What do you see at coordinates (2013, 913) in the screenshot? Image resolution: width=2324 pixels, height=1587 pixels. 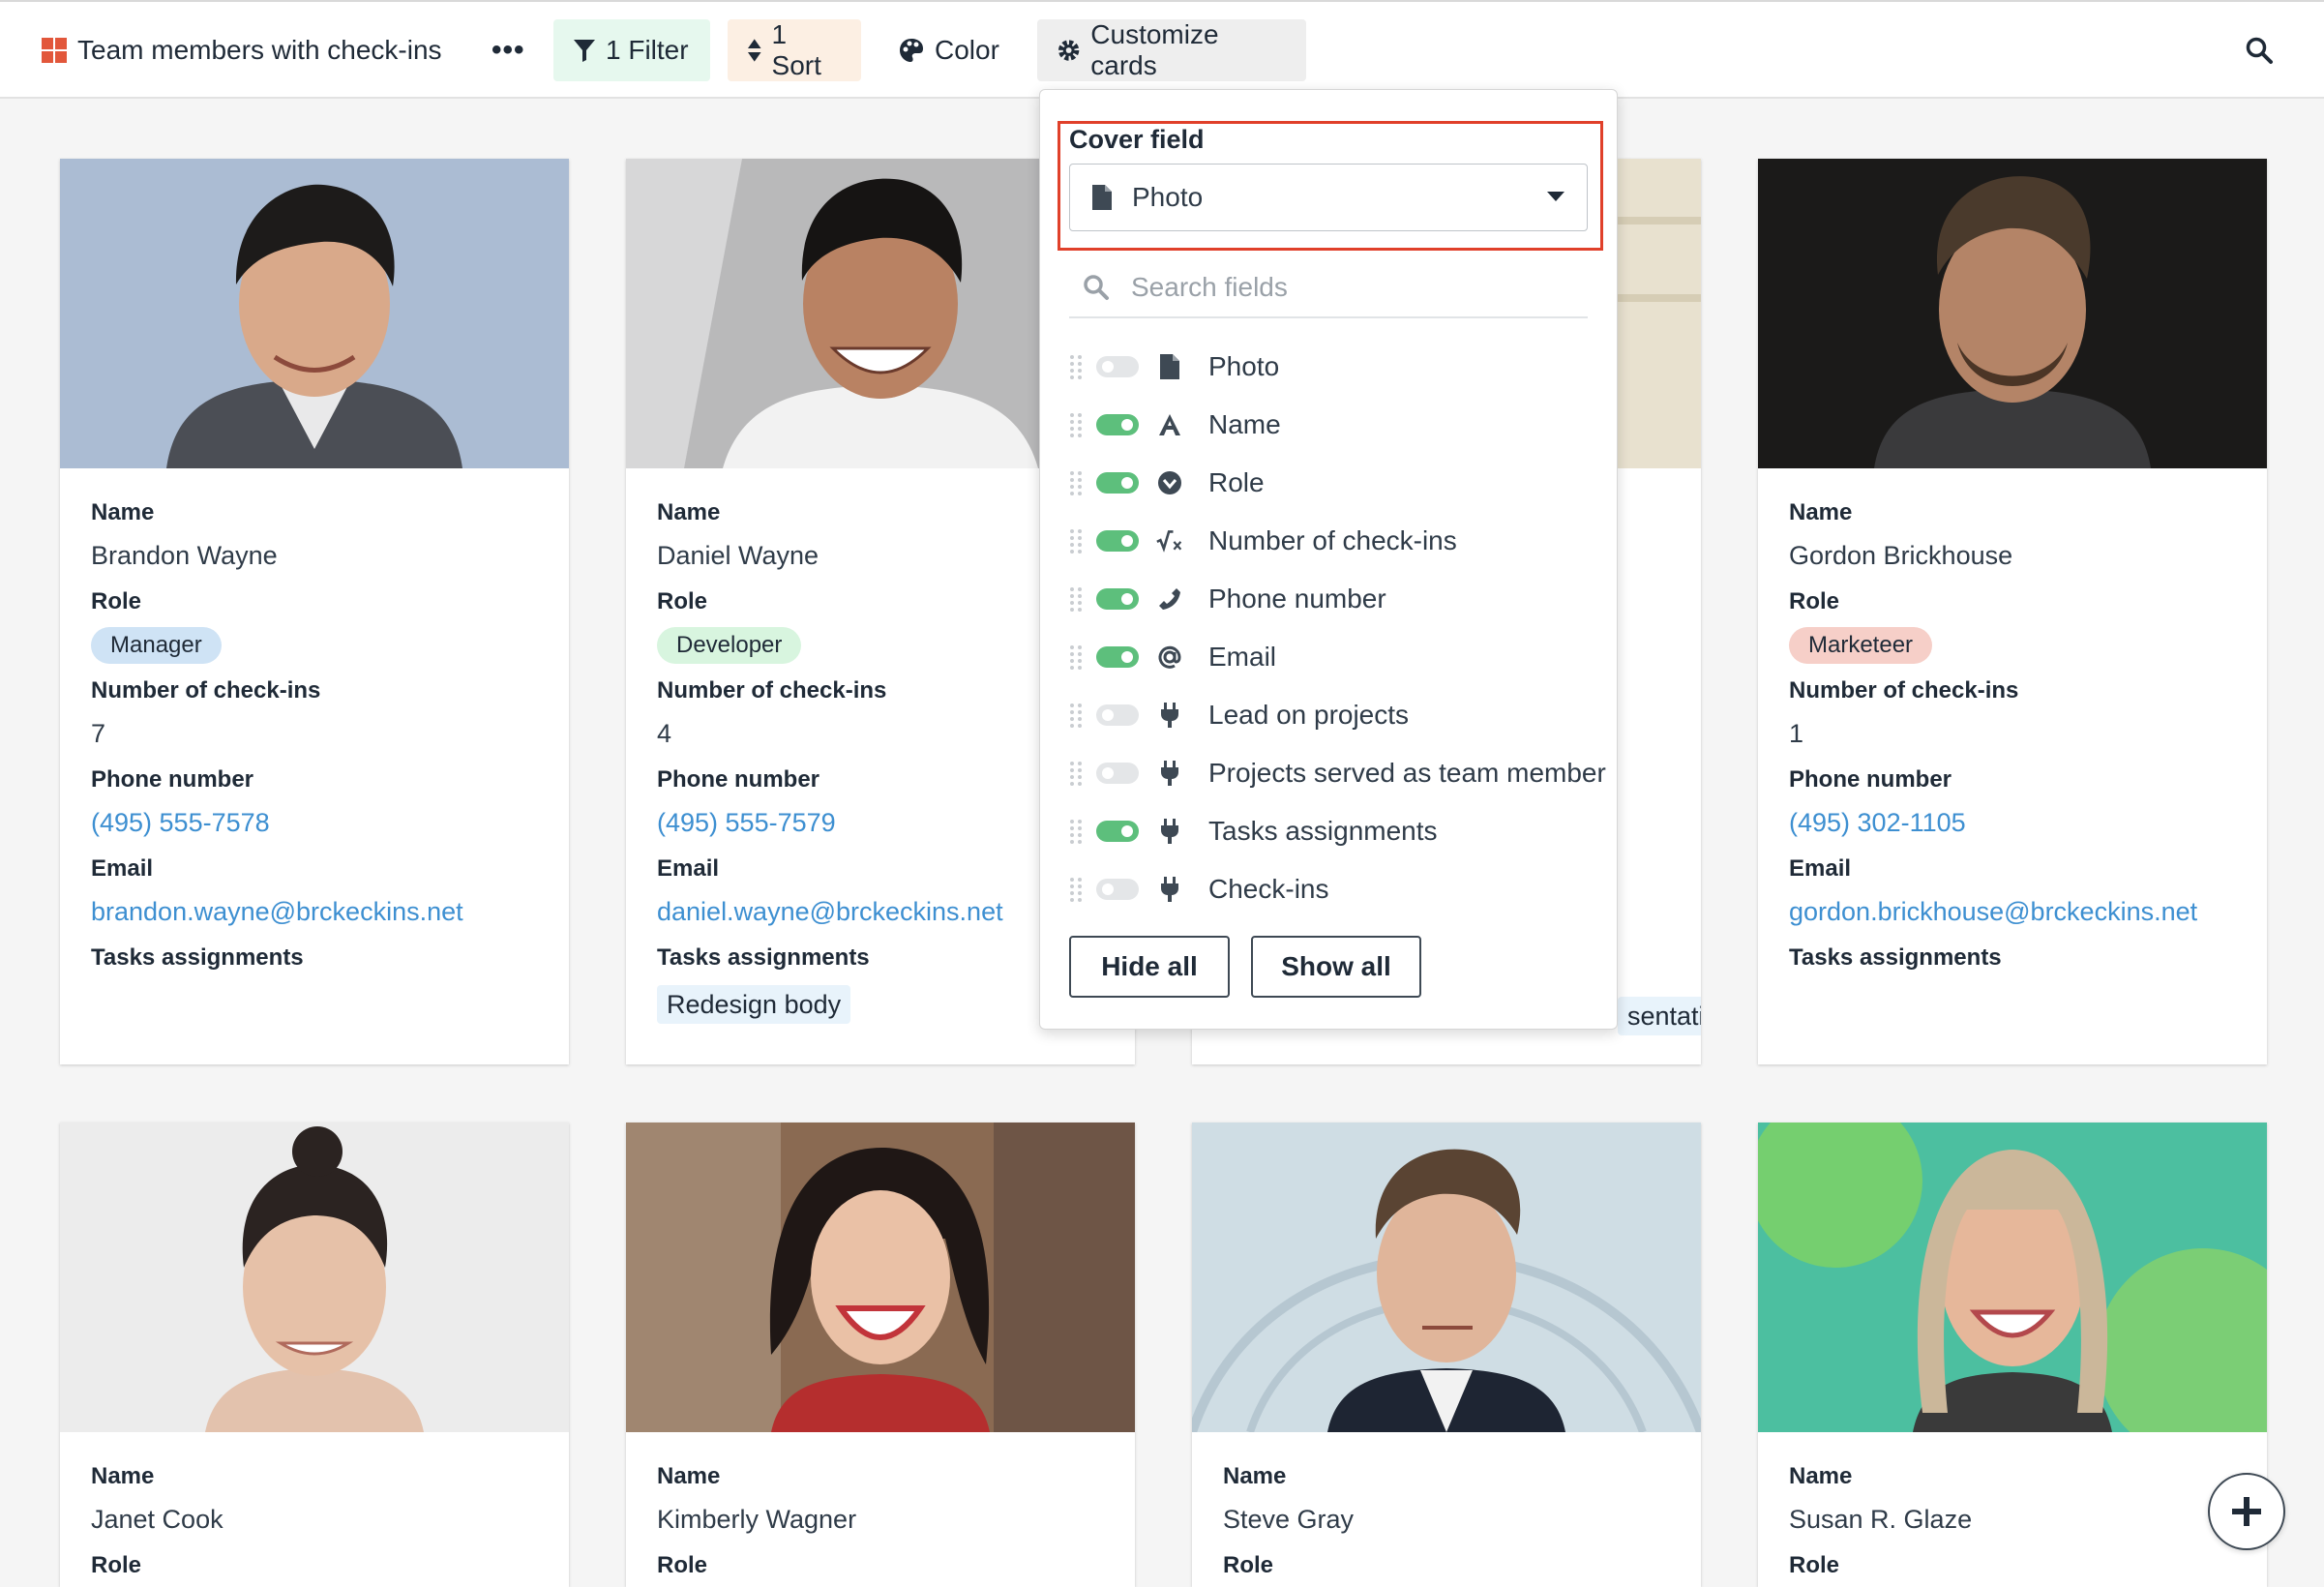 I see `email-link: gordon.brickhouse@brckeckins.net` at bounding box center [2013, 913].